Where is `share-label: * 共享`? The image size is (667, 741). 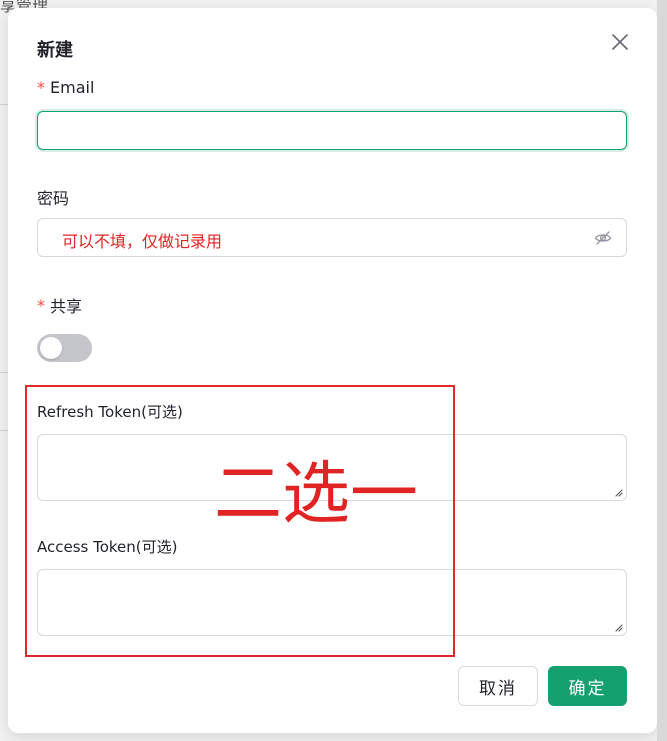
share-label: * 共享 is located at coordinates (59, 305).